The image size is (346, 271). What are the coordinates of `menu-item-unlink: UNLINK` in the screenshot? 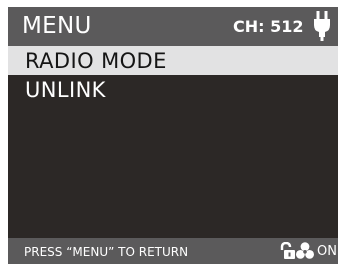 It's located at (173, 89).